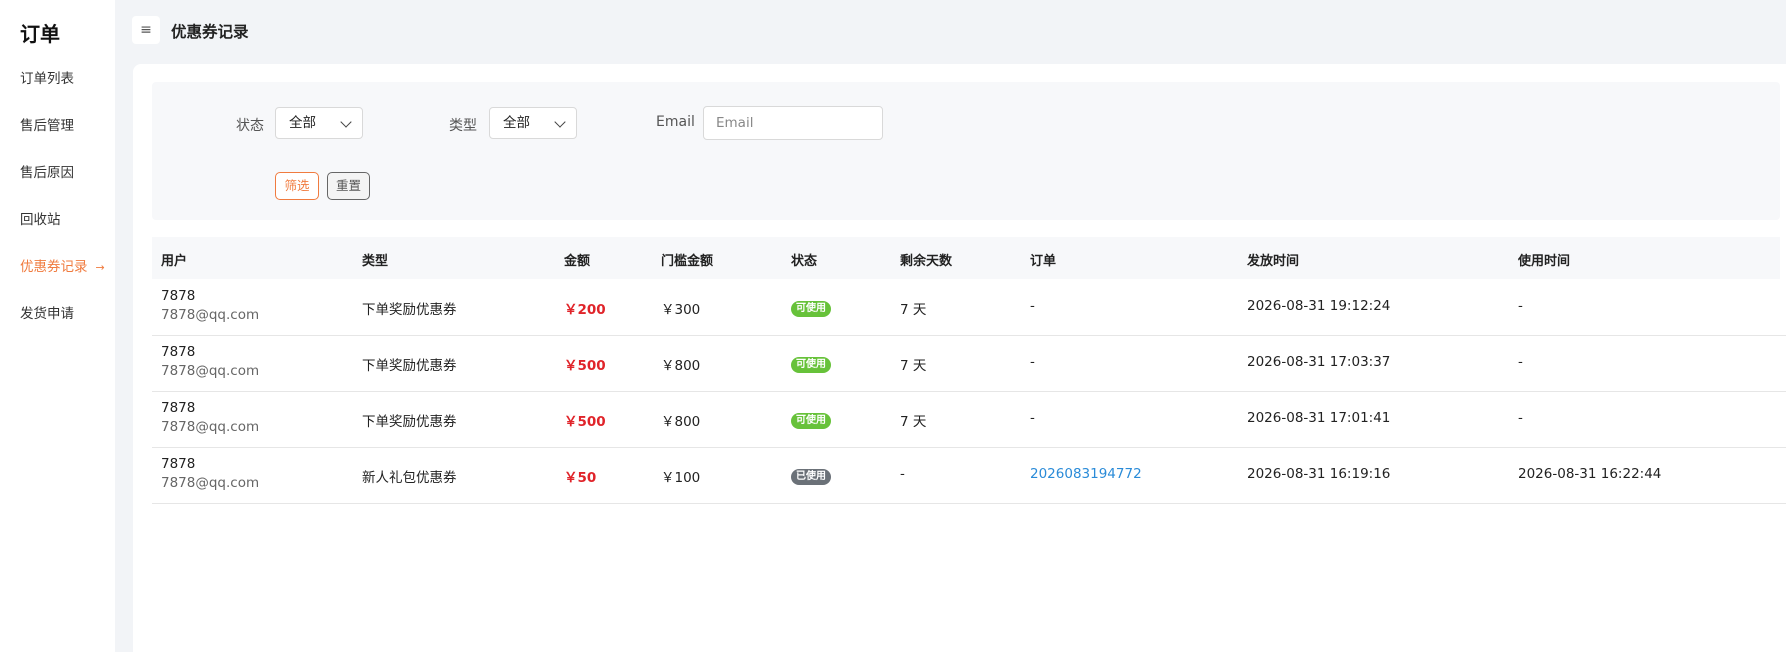  I want to click on days-left: -, so click(902, 474).